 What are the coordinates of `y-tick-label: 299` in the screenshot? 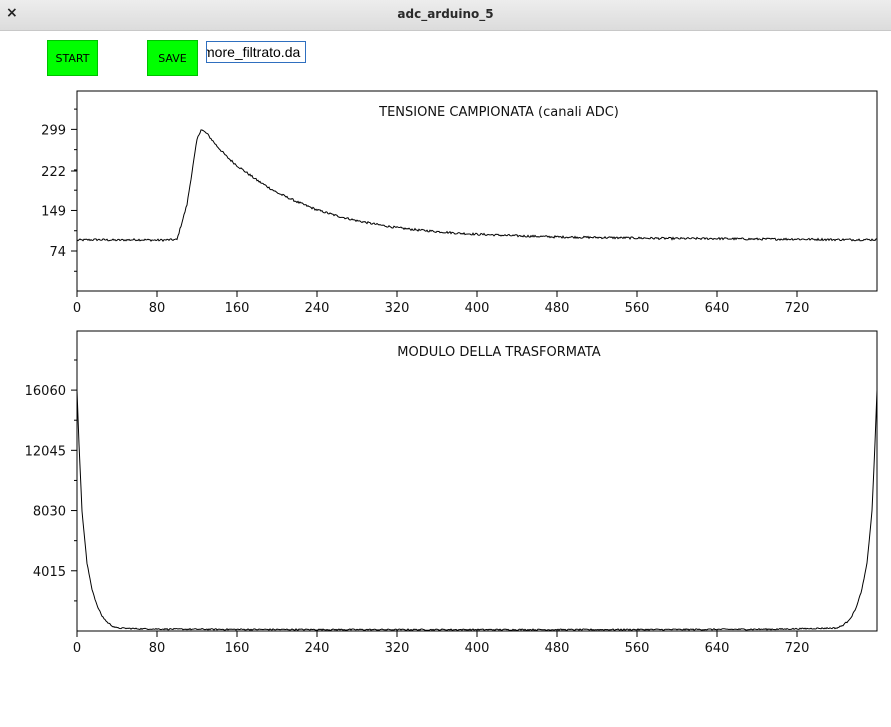 It's located at (53, 130).